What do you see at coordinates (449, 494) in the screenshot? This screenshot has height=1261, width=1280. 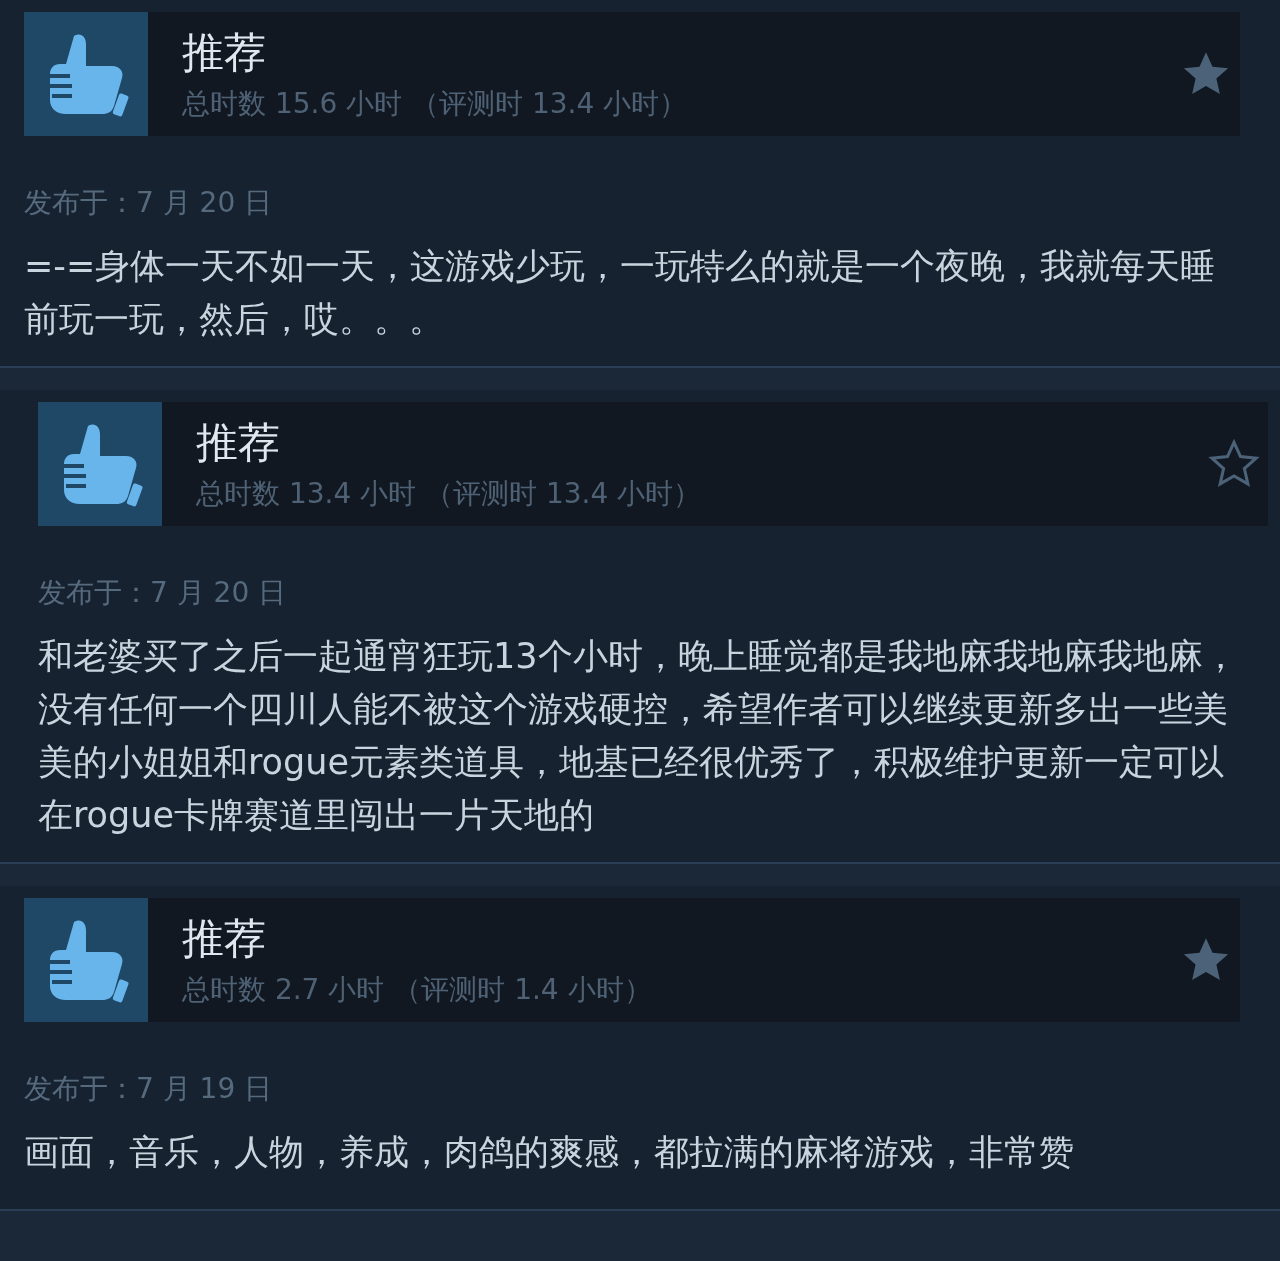 I see `playtime-text: 总时数 13.4 小时 （评测时 13.4 小时）` at bounding box center [449, 494].